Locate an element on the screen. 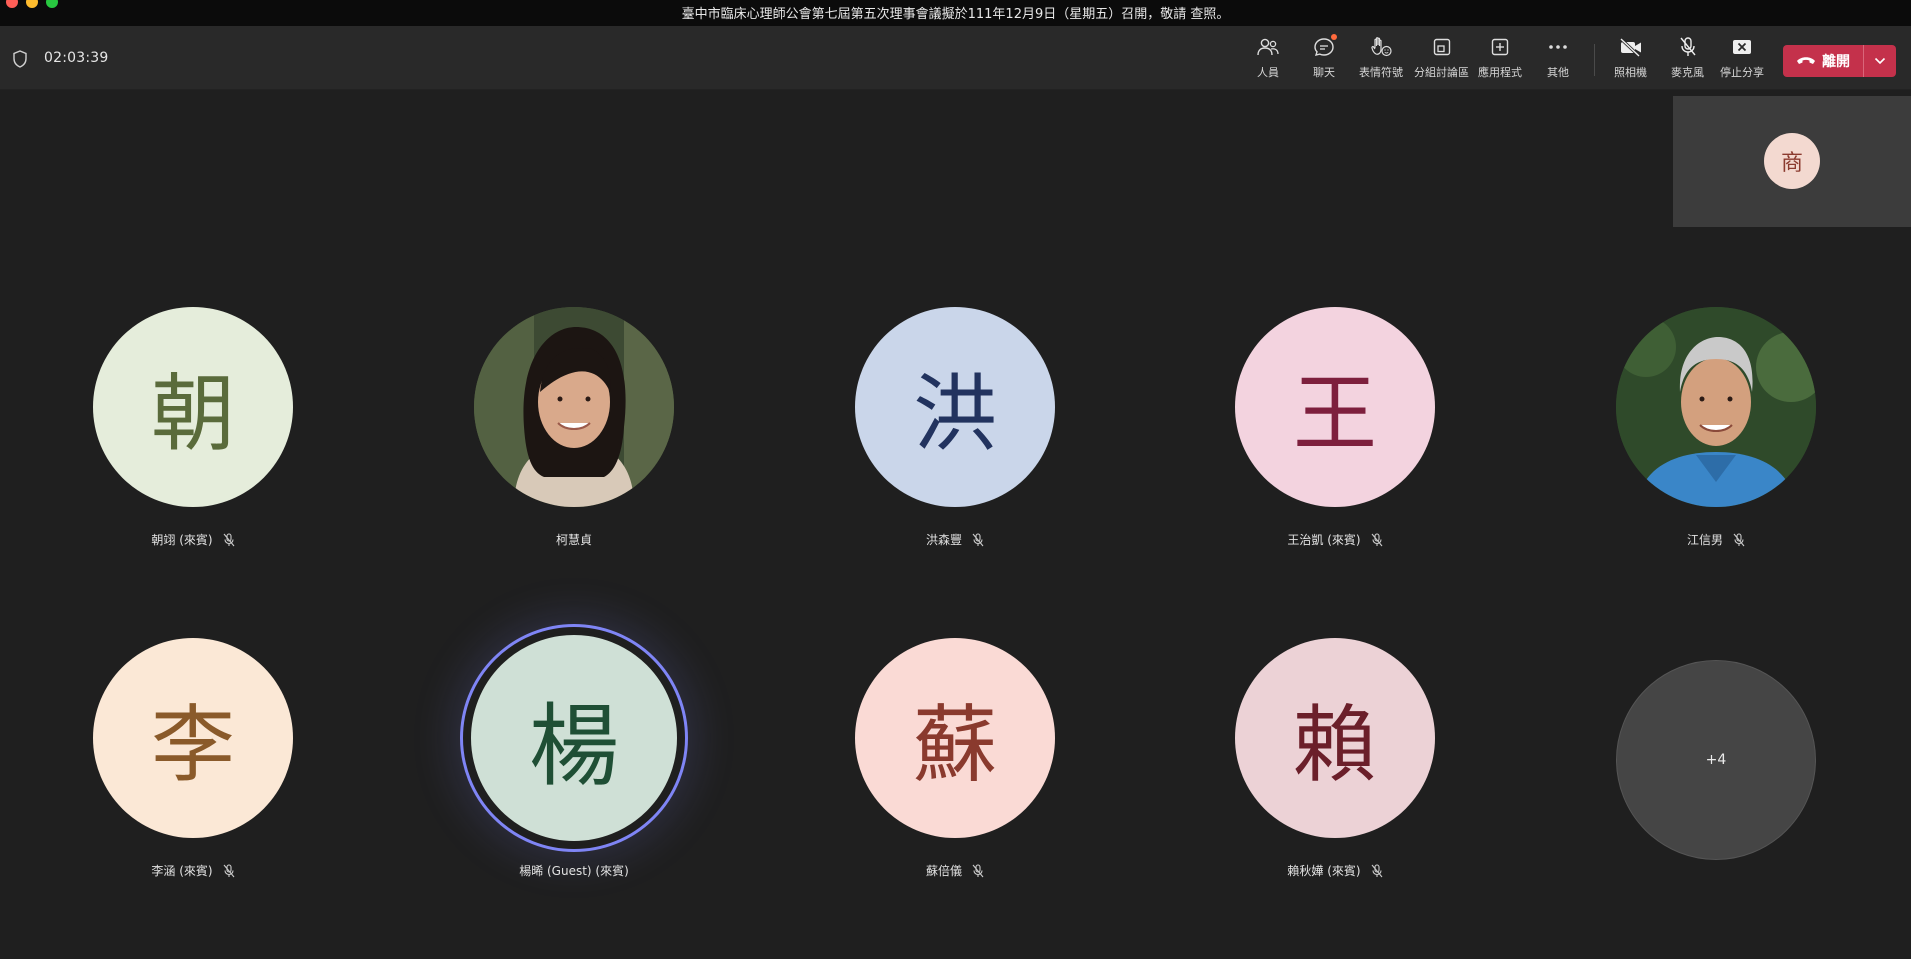 The width and height of the screenshot is (1911, 959). participant-name-row: 蘇倍儀 is located at coordinates (955, 870).